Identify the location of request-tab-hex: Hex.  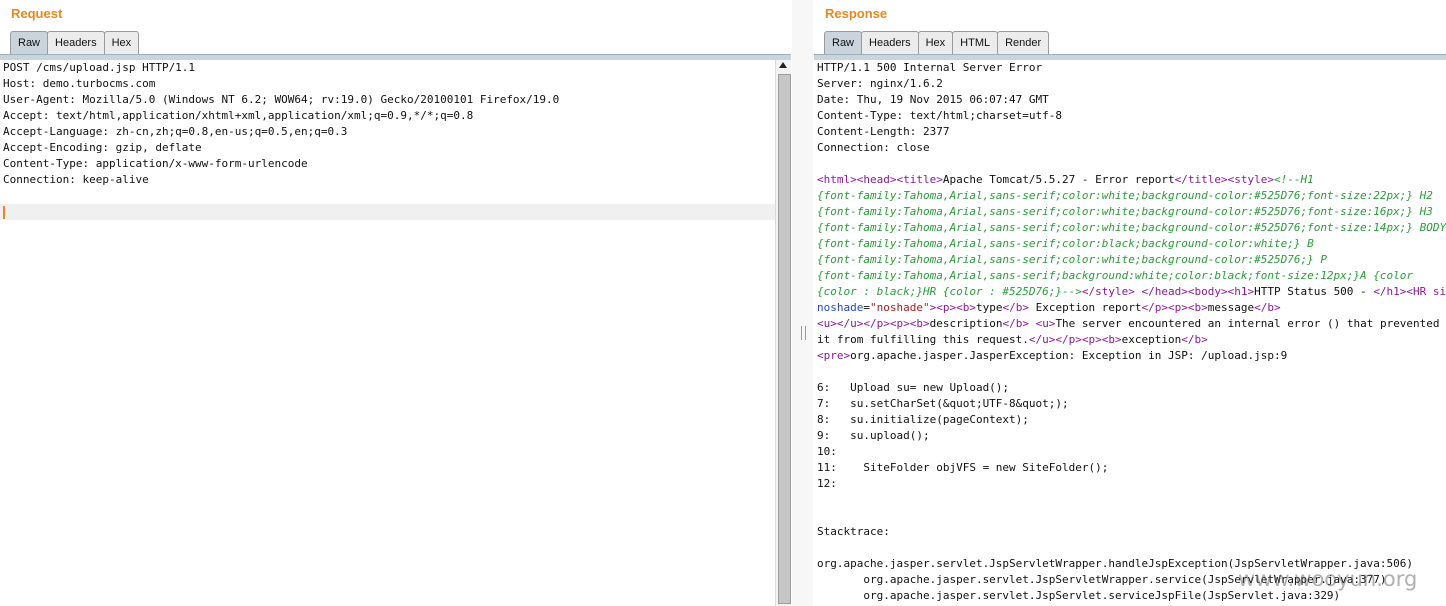
(121, 42).